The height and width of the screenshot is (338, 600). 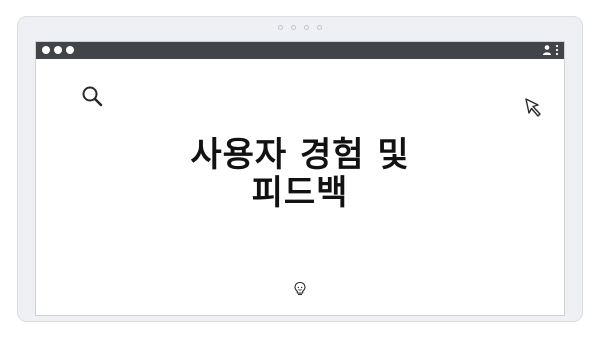 I want to click on window-titlebar, so click(x=300, y=50).